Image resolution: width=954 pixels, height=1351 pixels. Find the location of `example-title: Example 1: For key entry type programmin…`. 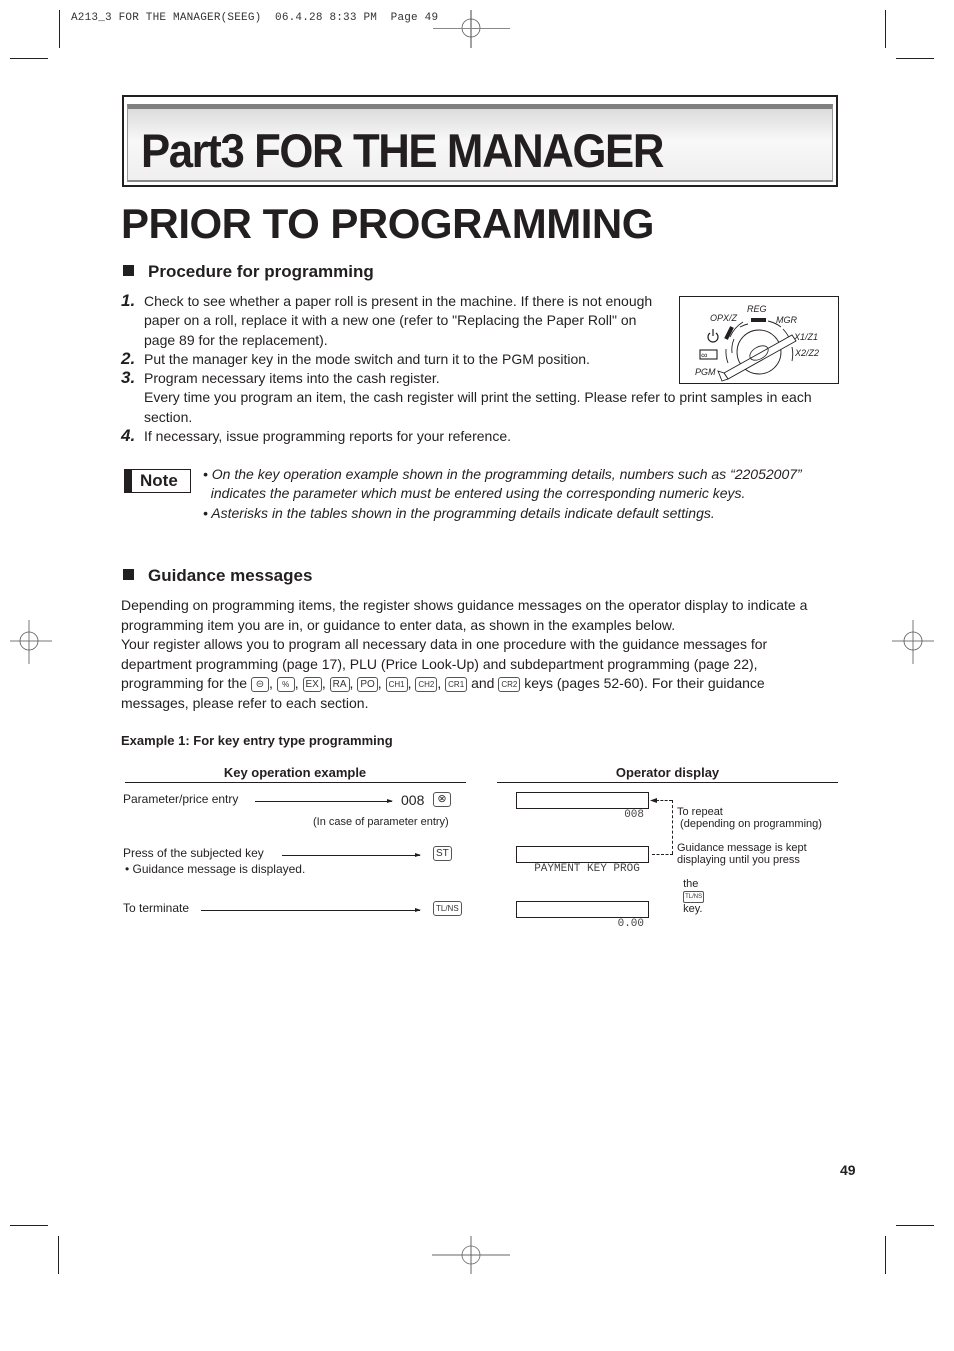

example-title: Example 1: For key entry type programmin… is located at coordinates (257, 740).